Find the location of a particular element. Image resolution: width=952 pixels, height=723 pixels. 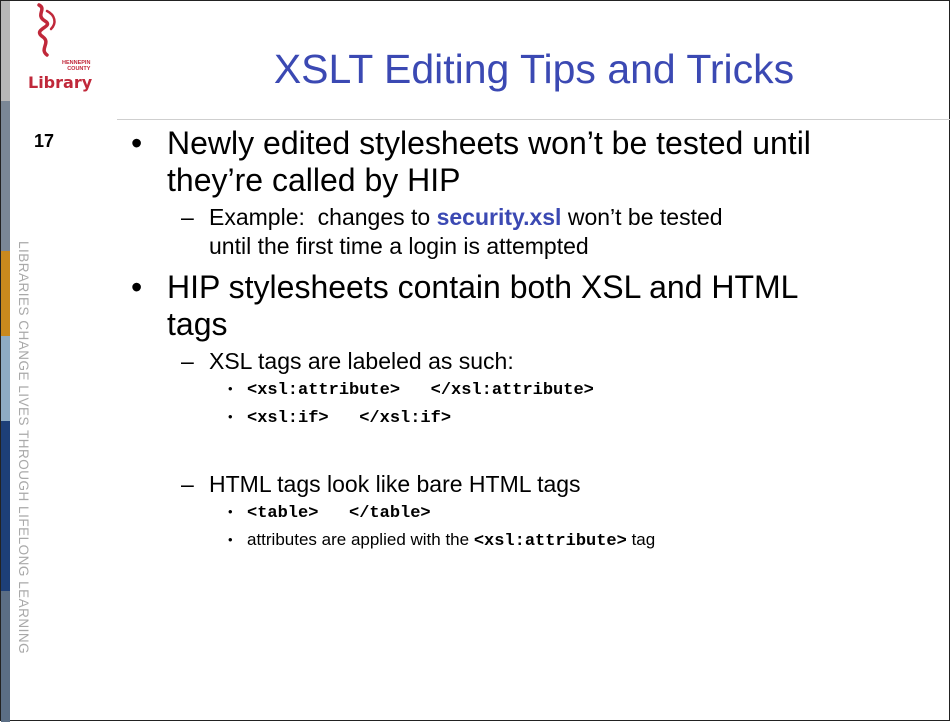

xsl-if-code: <xsl:if> </xsl:if> is located at coordinates (349, 418).